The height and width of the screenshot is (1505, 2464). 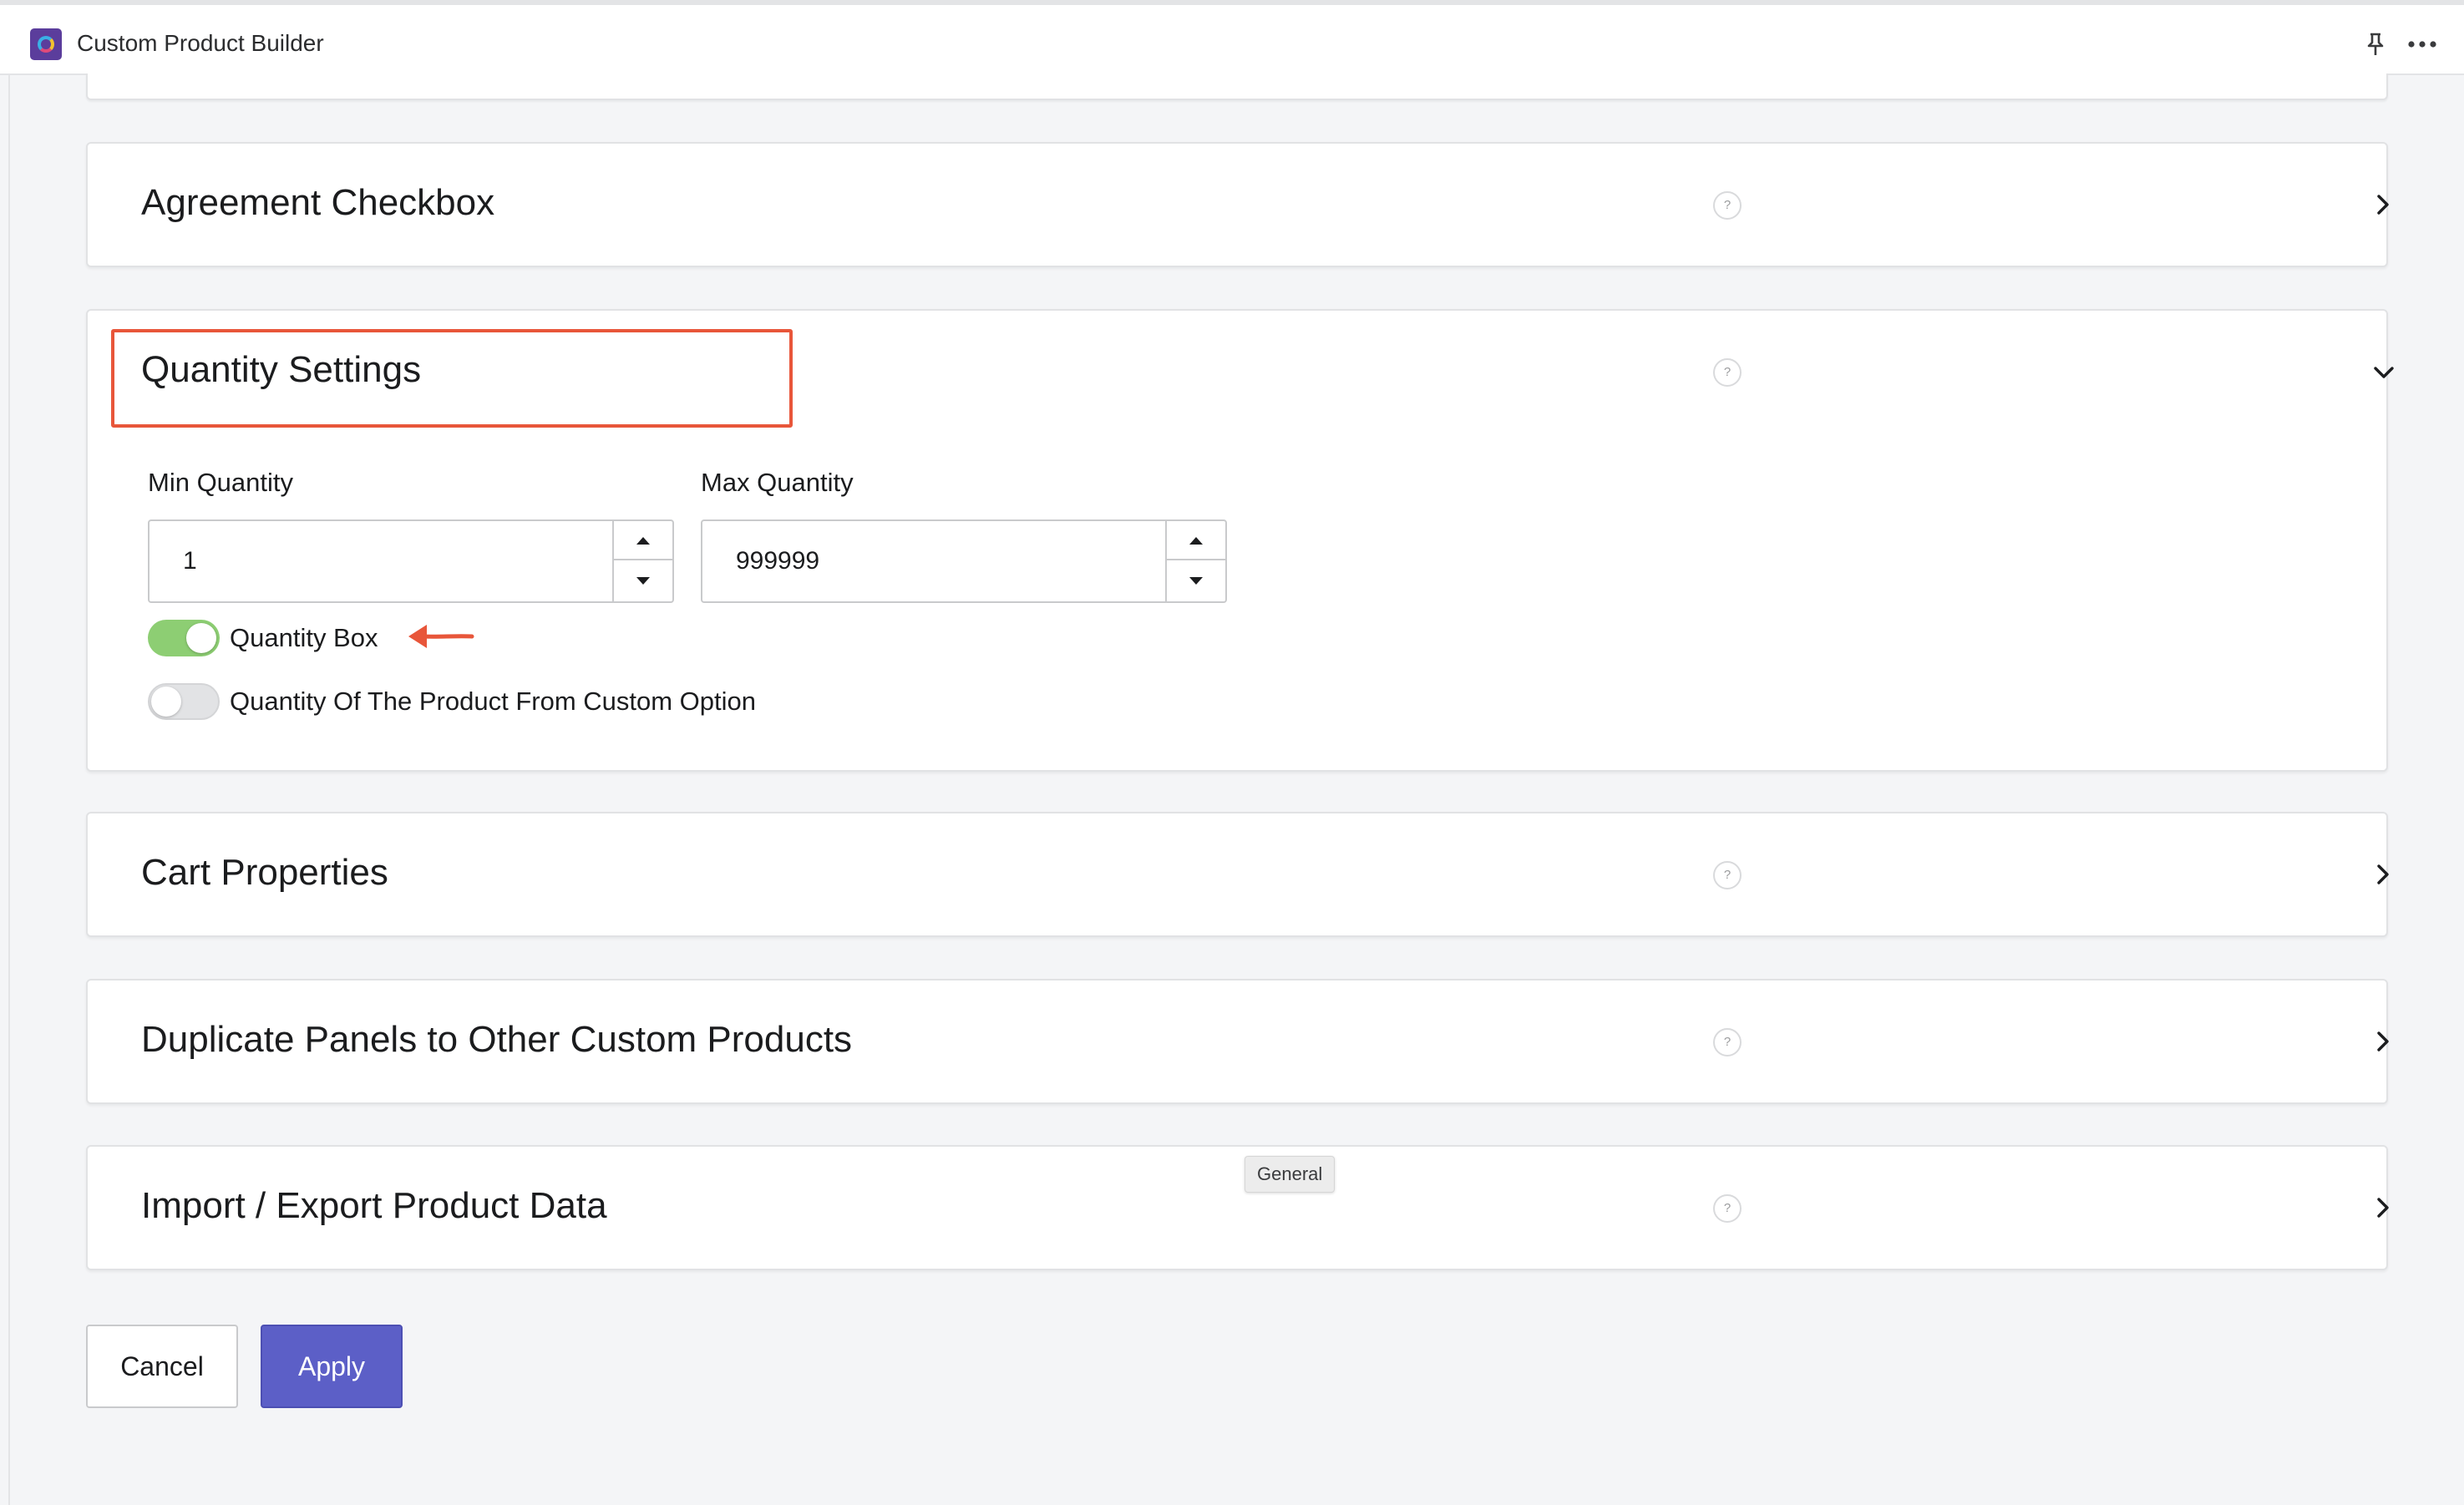 What do you see at coordinates (1238, 204) in the screenshot?
I see `panel-agreement-checkbox: Agreement Checkbox ?` at bounding box center [1238, 204].